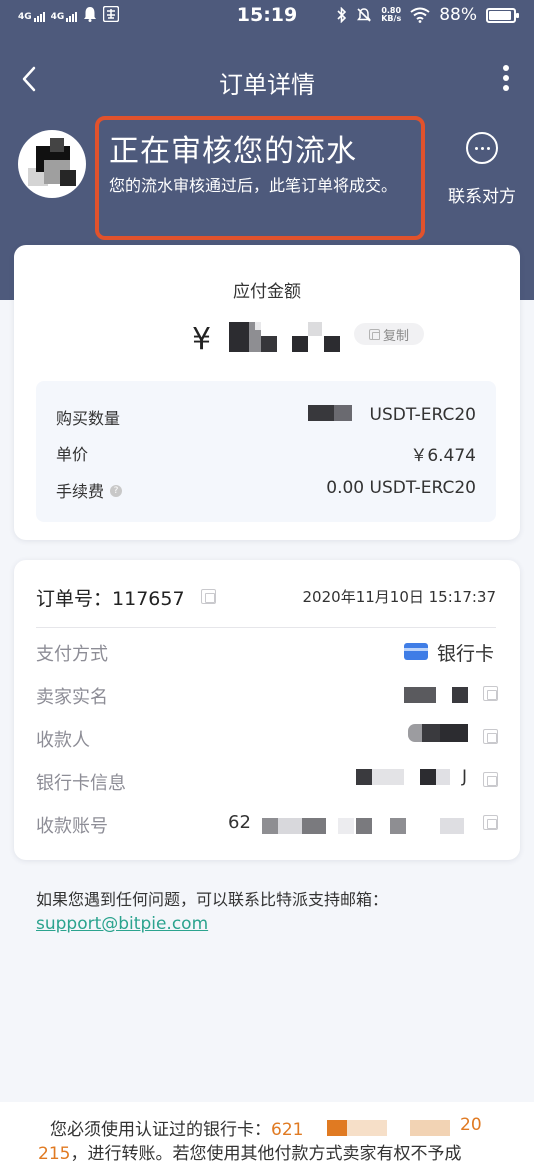 This screenshot has height=1176, width=534. Describe the element at coordinates (267, 16) in the screenshot. I see `status-bar: 4G 4G 15:19 0.80 KB/s 88%` at that location.